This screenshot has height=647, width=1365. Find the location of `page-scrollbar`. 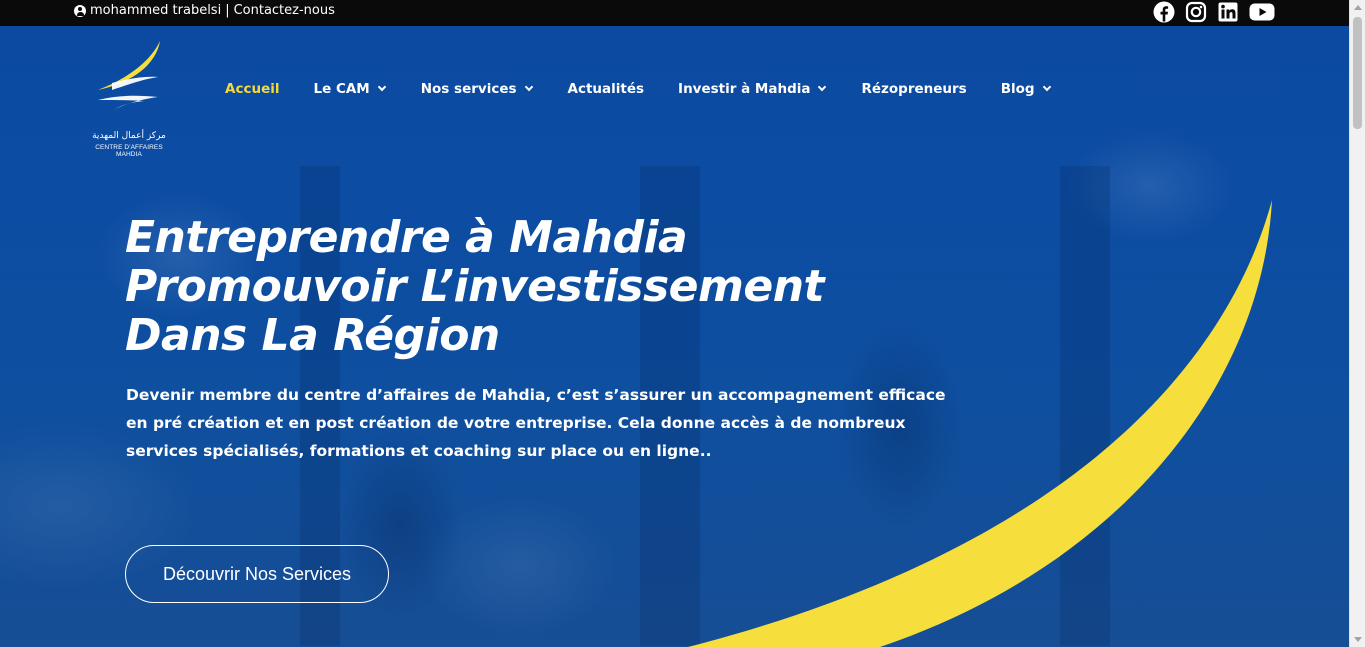

page-scrollbar is located at coordinates (1357, 323).